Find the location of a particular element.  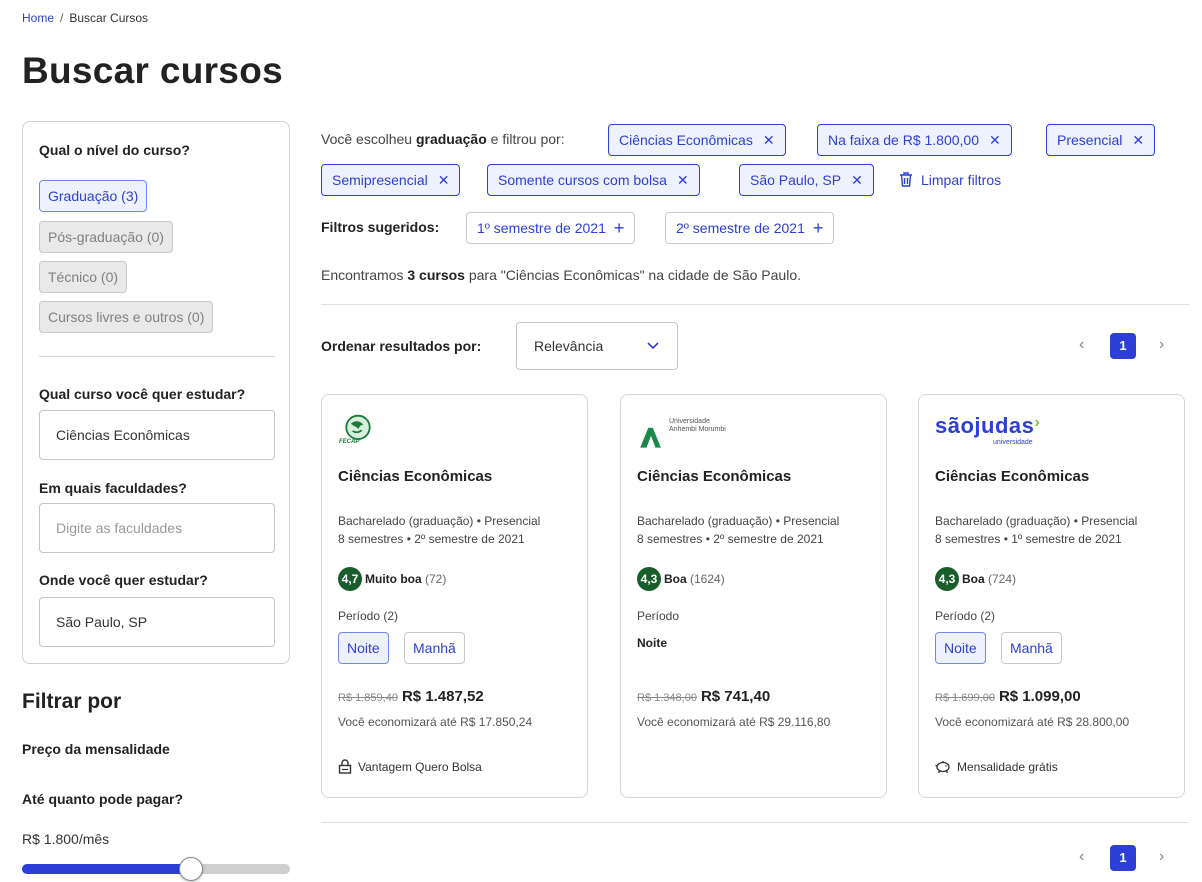

course-input: Ciências Econômicas is located at coordinates (157, 435).